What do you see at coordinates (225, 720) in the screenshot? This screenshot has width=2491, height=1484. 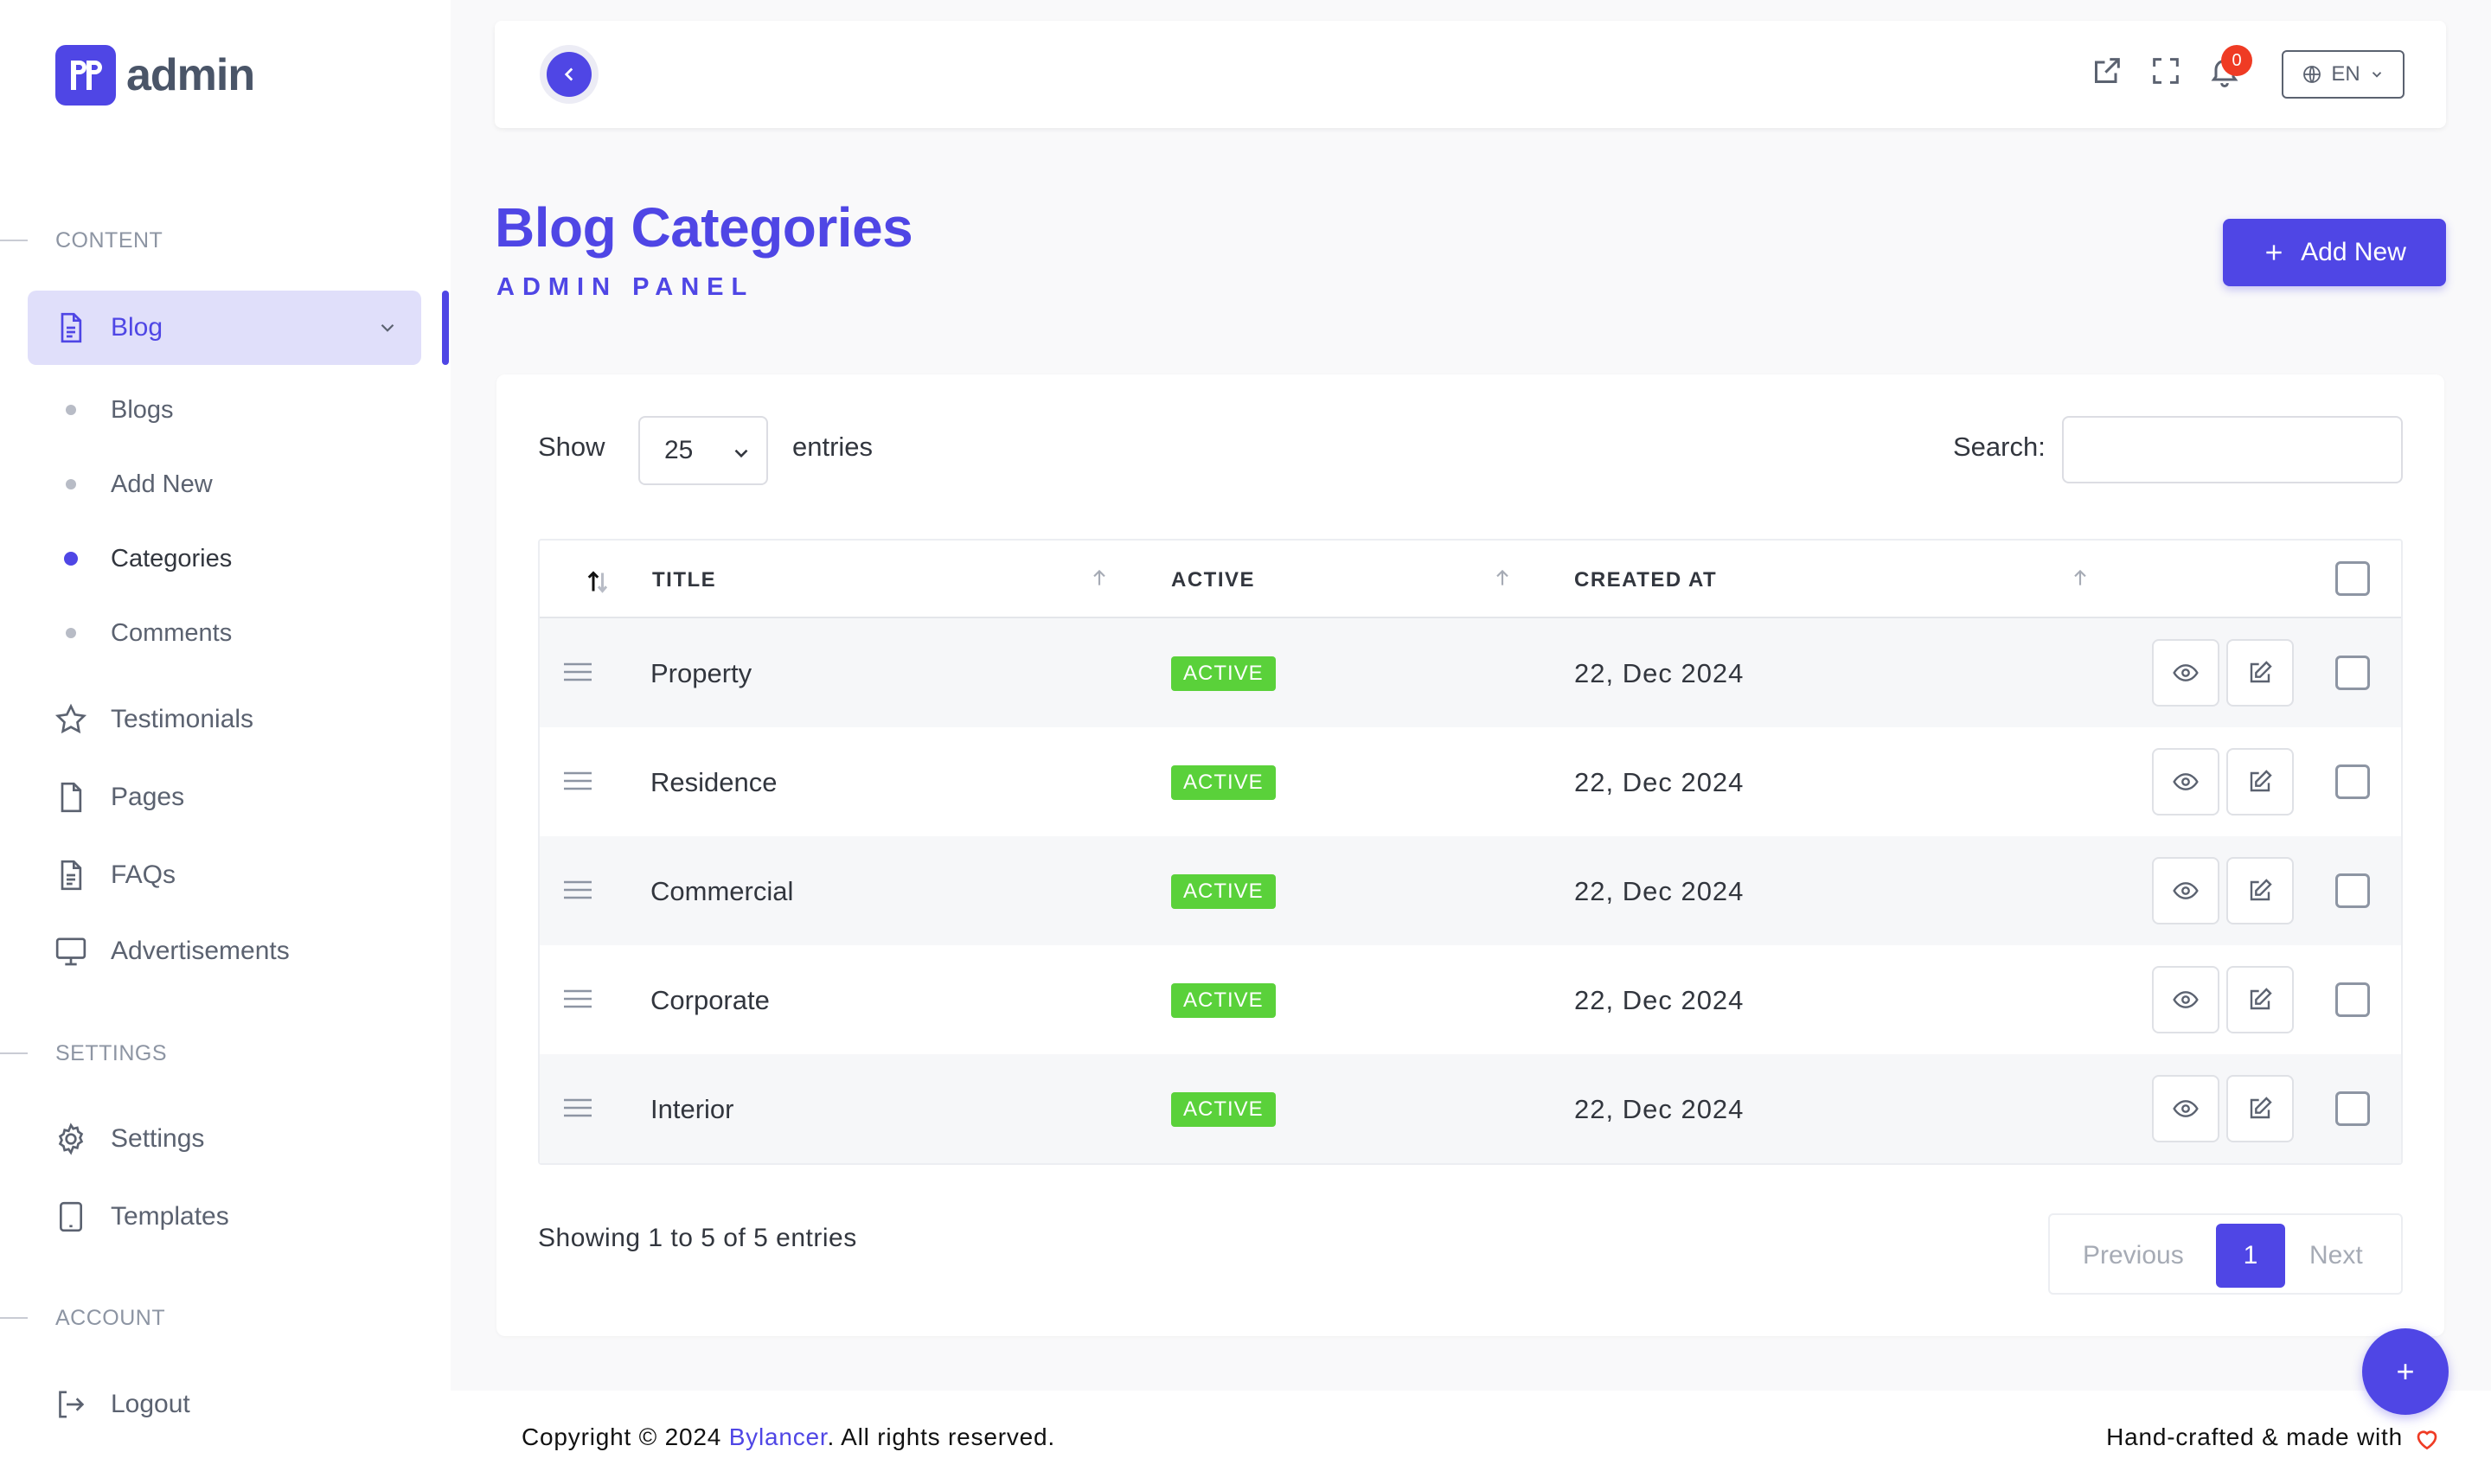 I see `sidebar-item-testimonials: Testimonials` at bounding box center [225, 720].